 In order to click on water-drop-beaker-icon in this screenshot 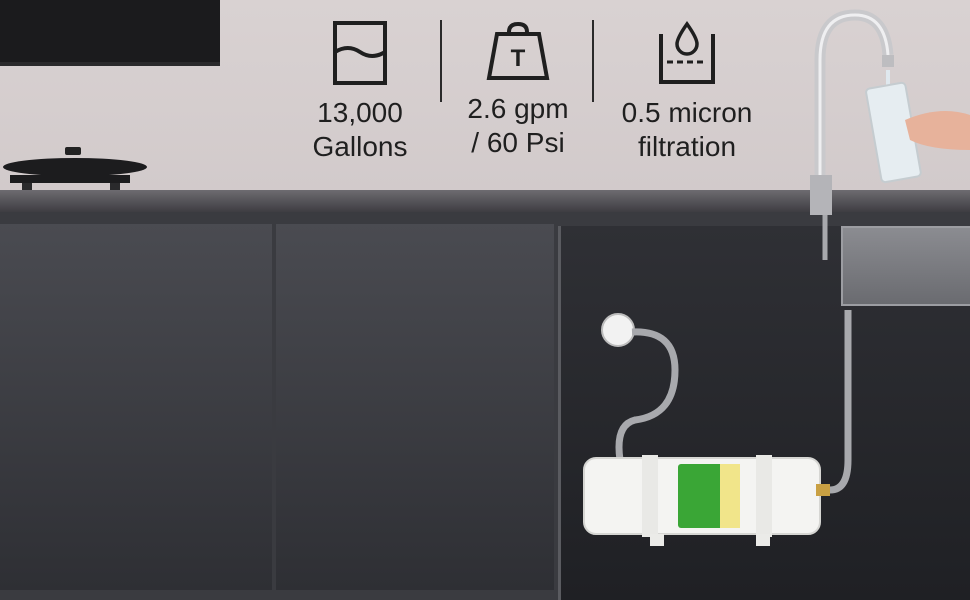, I will do `click(687, 52)`.